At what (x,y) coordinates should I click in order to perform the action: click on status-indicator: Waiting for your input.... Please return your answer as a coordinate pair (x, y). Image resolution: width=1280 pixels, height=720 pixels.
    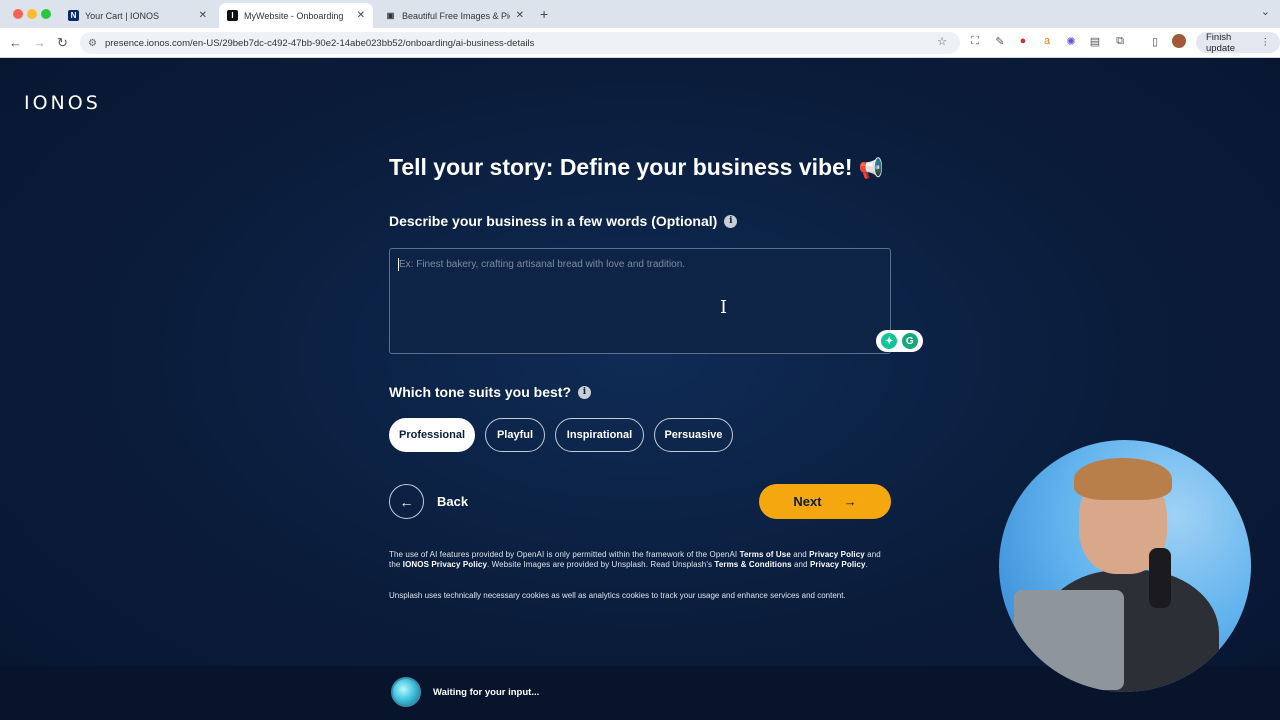
    Looking at the image, I should click on (465, 692).